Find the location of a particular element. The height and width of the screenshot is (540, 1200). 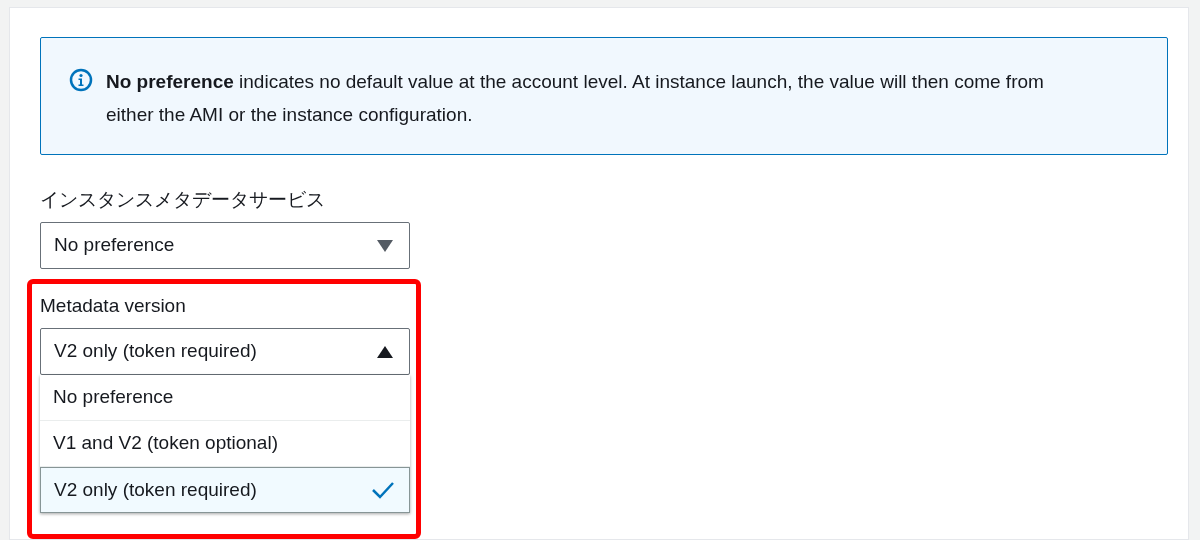

dropdown-option: No preference is located at coordinates (225, 398).